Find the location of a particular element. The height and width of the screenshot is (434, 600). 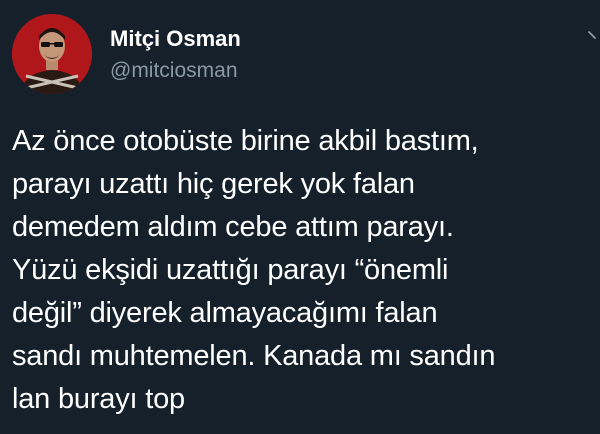

tweet-text-line: sandı muhtemelen. Kanada mı sandın is located at coordinates (254, 356).